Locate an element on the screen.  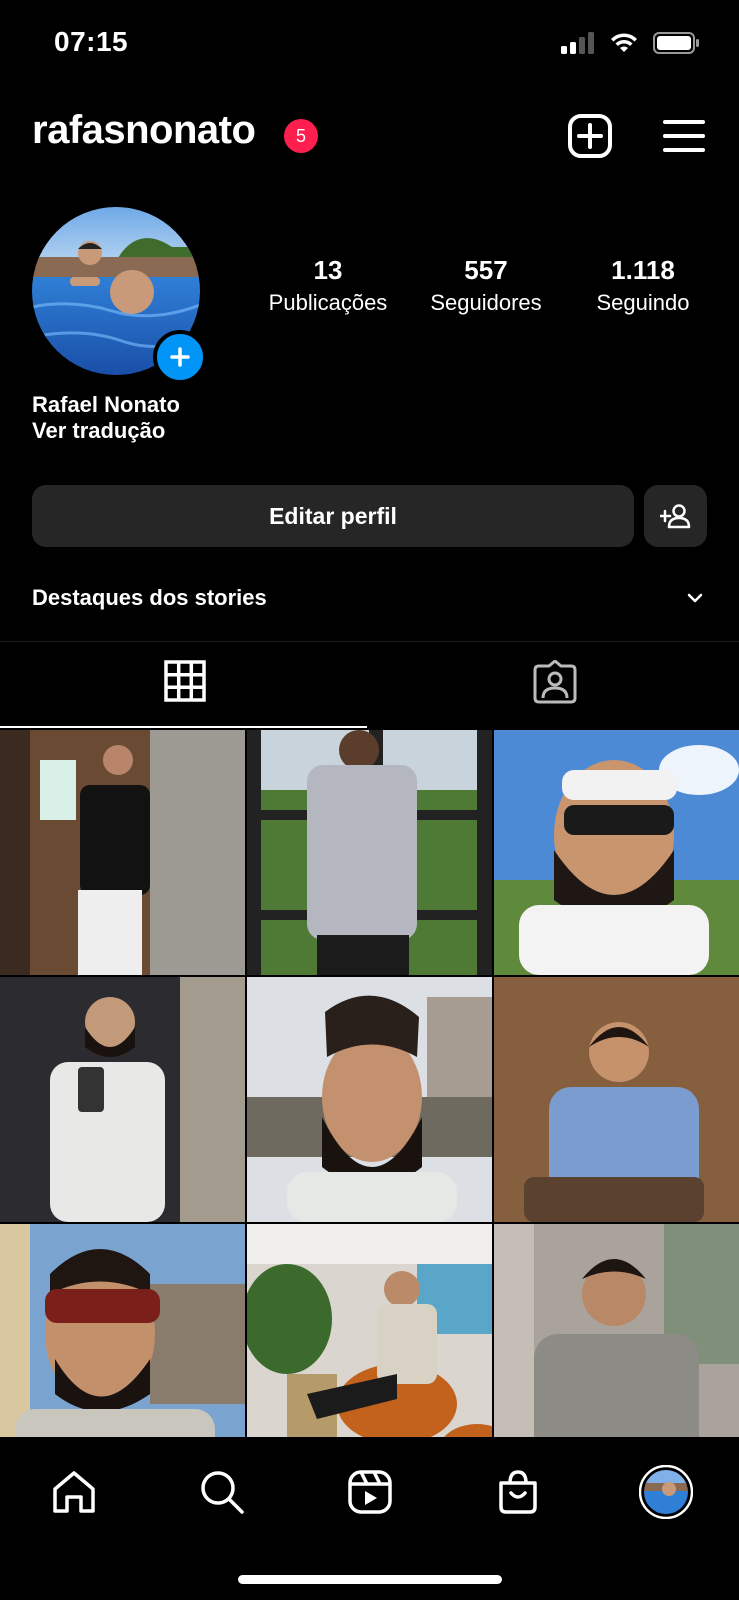
nav-shop is located at coordinates (518, 1492).